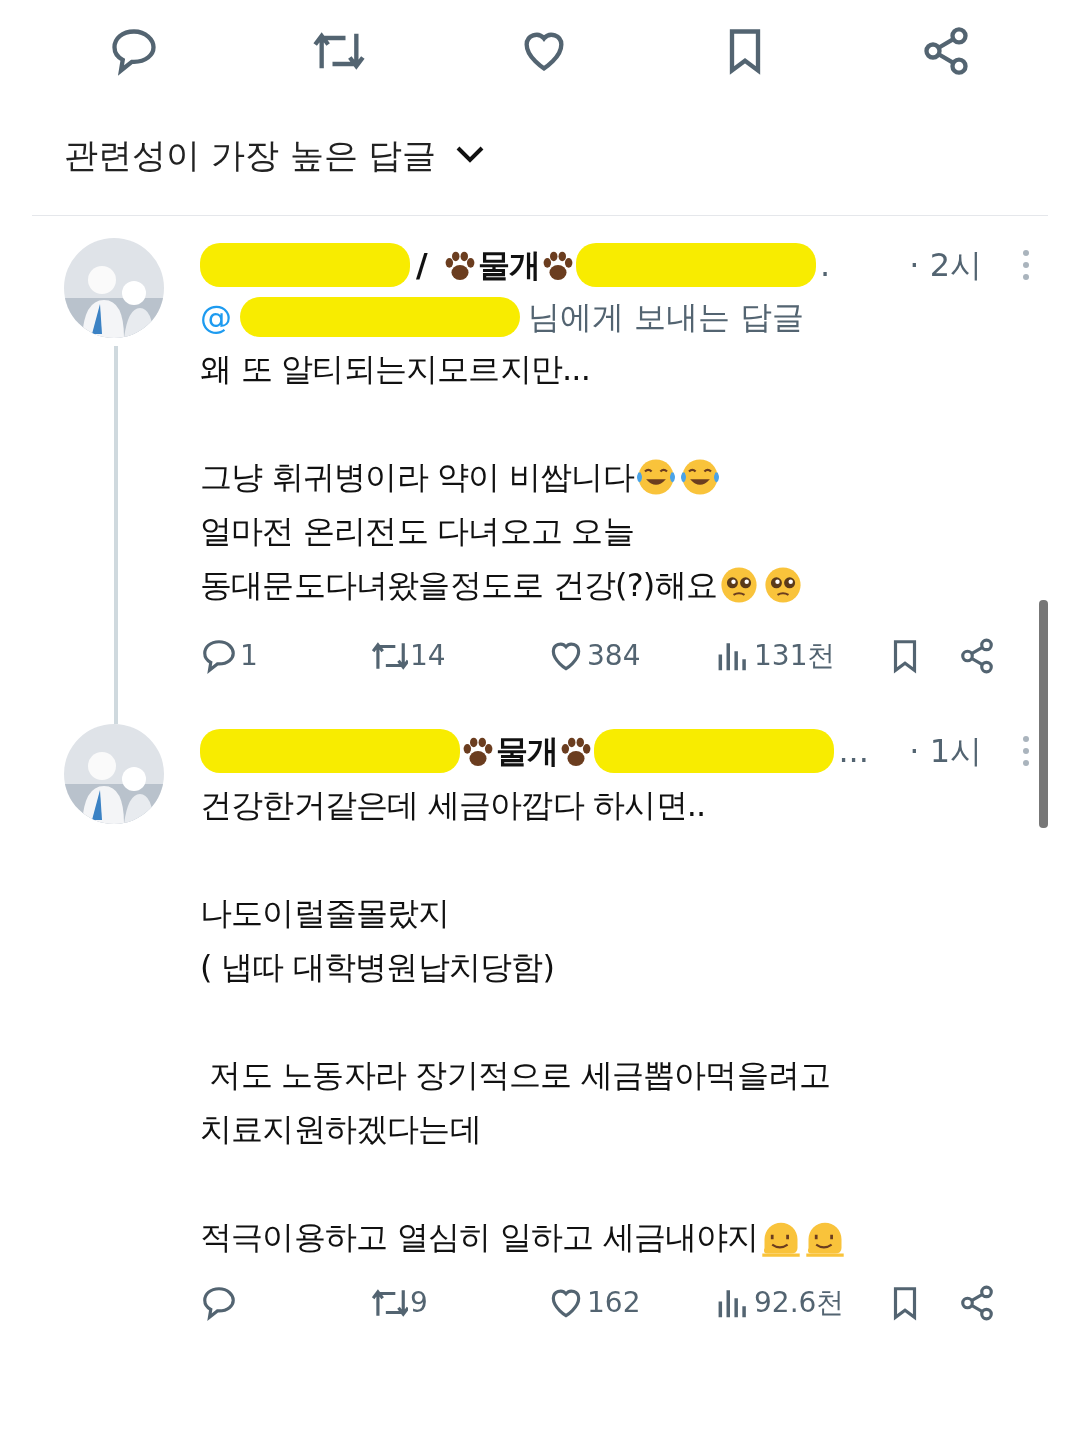  Describe the element at coordinates (799, 1303) in the screenshot. I see `count-label: 92.6천` at that location.